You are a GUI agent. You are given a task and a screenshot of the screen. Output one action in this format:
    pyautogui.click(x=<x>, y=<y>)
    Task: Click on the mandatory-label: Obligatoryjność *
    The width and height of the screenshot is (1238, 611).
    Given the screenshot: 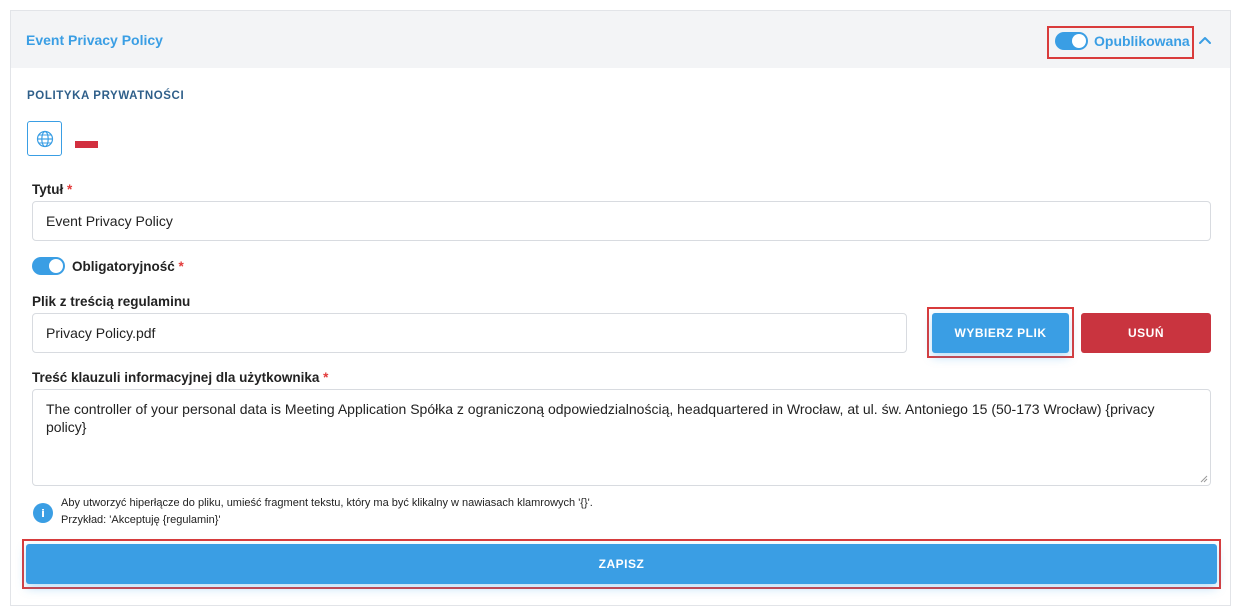 What is the action you would take?
    pyautogui.click(x=128, y=266)
    